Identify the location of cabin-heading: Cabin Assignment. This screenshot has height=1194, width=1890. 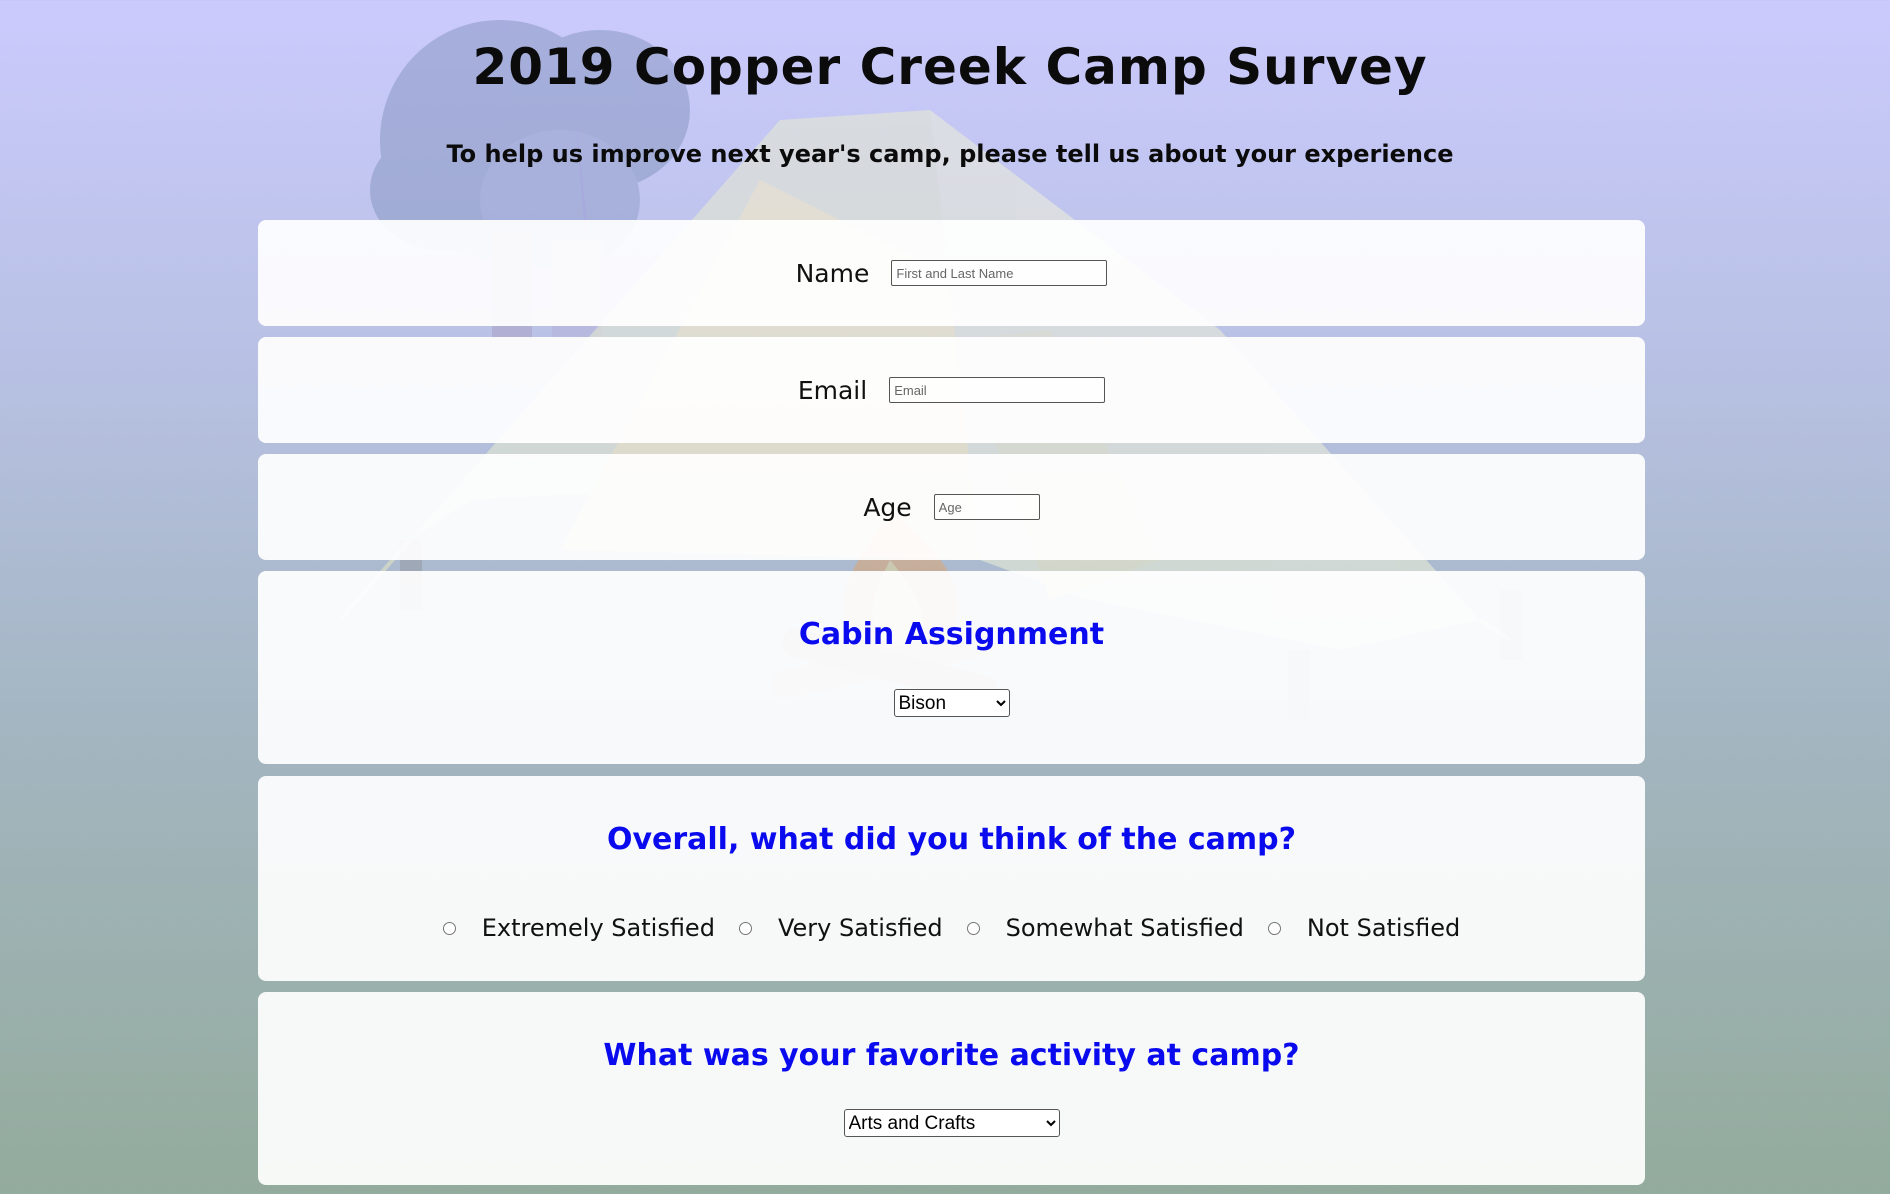
(951, 634).